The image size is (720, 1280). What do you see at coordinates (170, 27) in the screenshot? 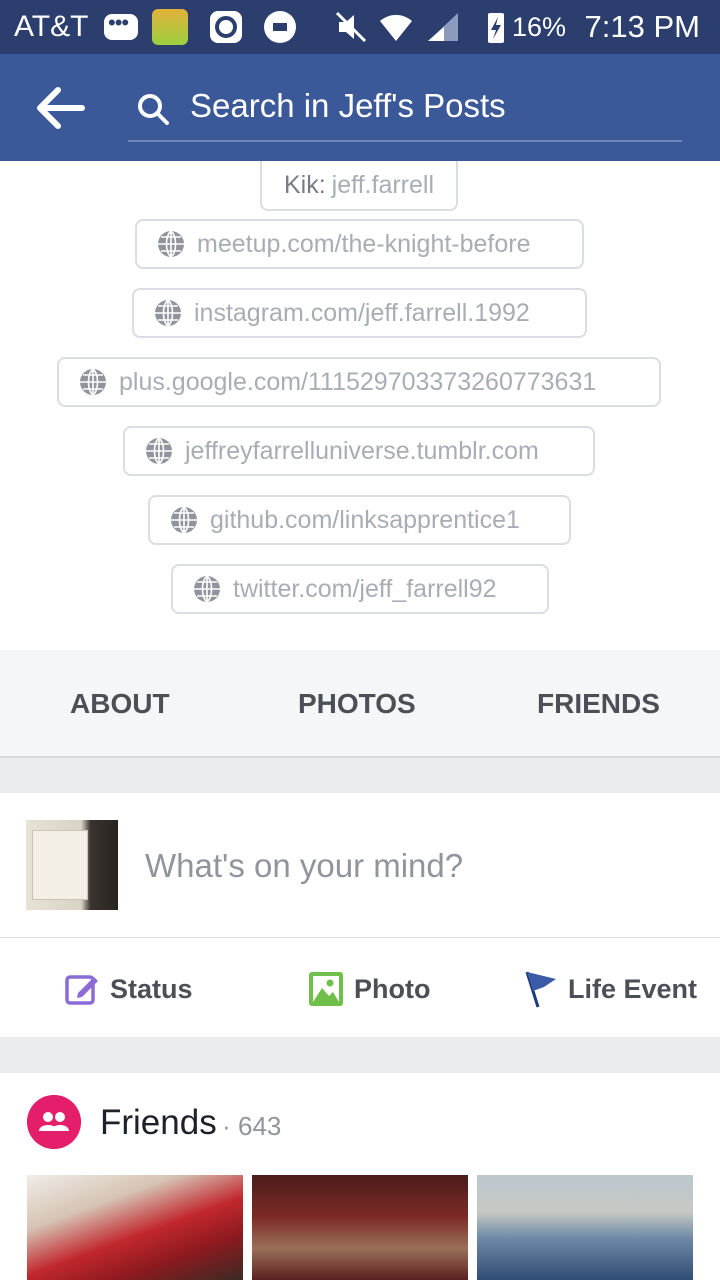
I see `chart-app-icon` at bounding box center [170, 27].